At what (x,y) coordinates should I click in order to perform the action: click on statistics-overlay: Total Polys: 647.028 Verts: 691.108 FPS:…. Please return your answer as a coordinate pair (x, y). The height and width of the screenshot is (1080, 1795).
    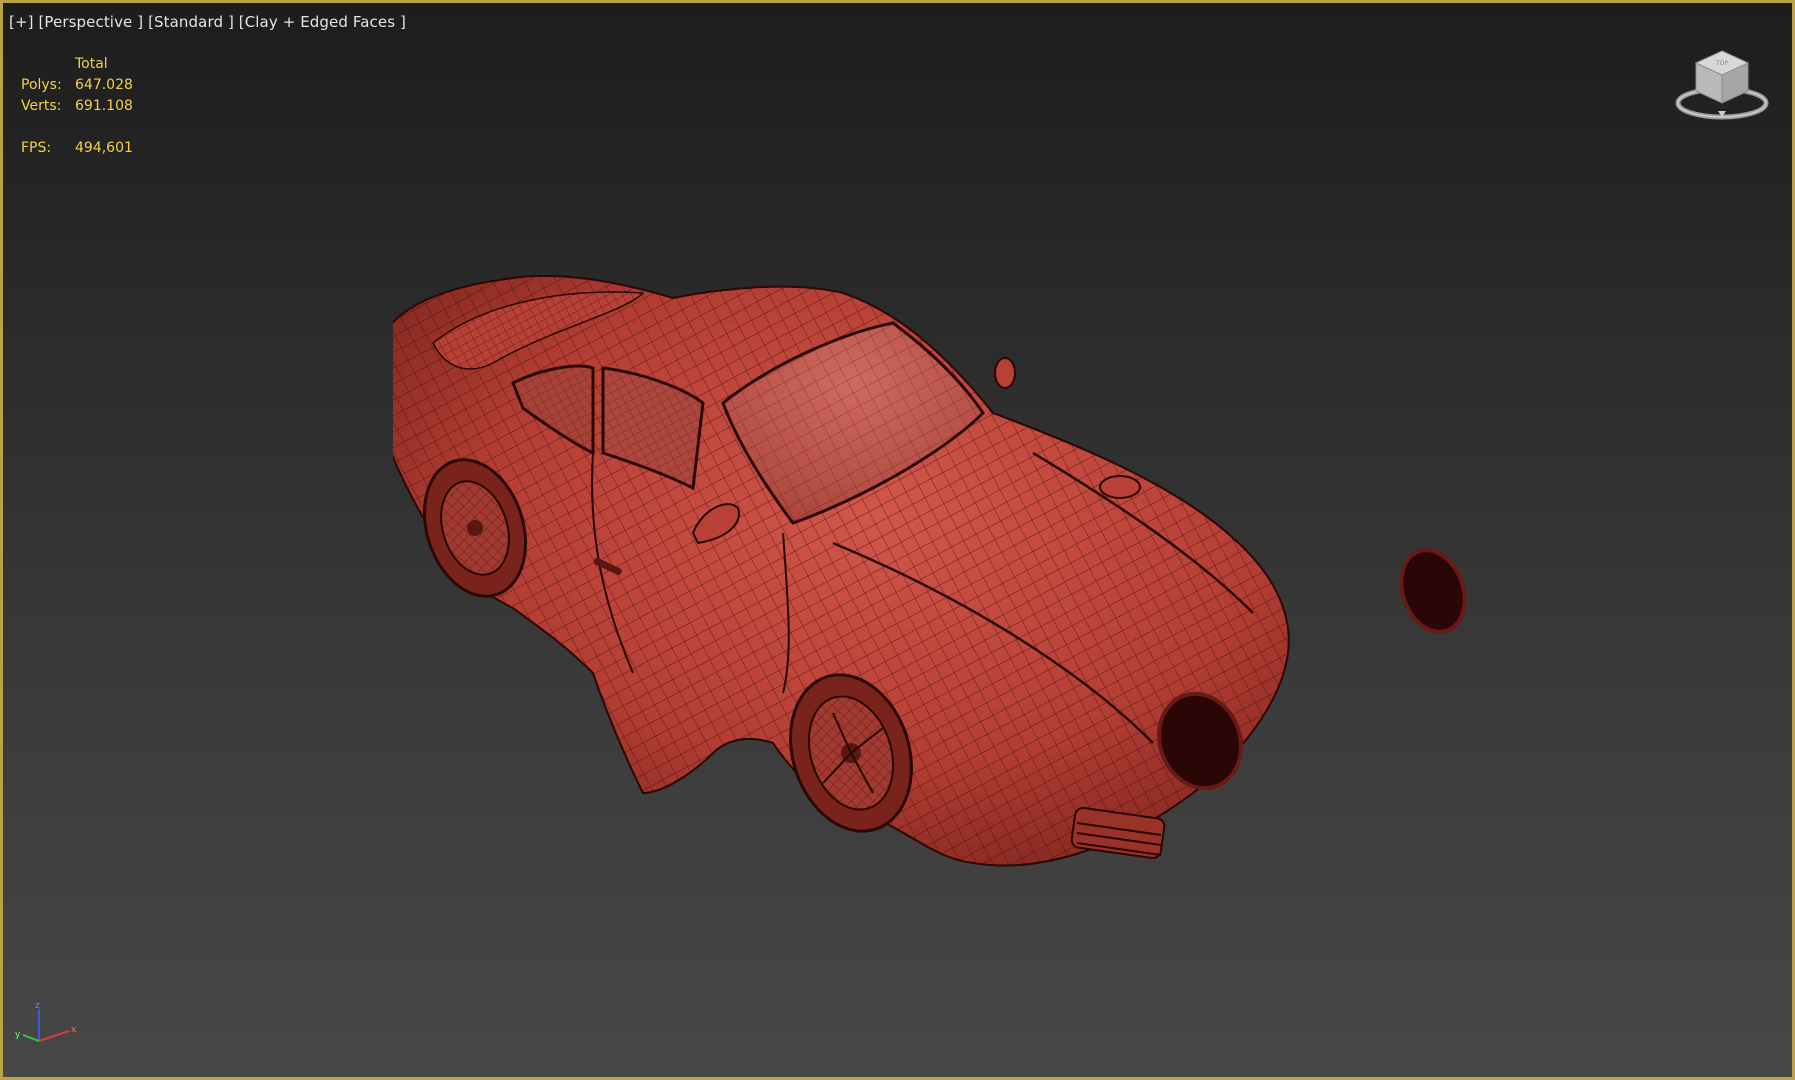
    Looking at the image, I should click on (78, 106).